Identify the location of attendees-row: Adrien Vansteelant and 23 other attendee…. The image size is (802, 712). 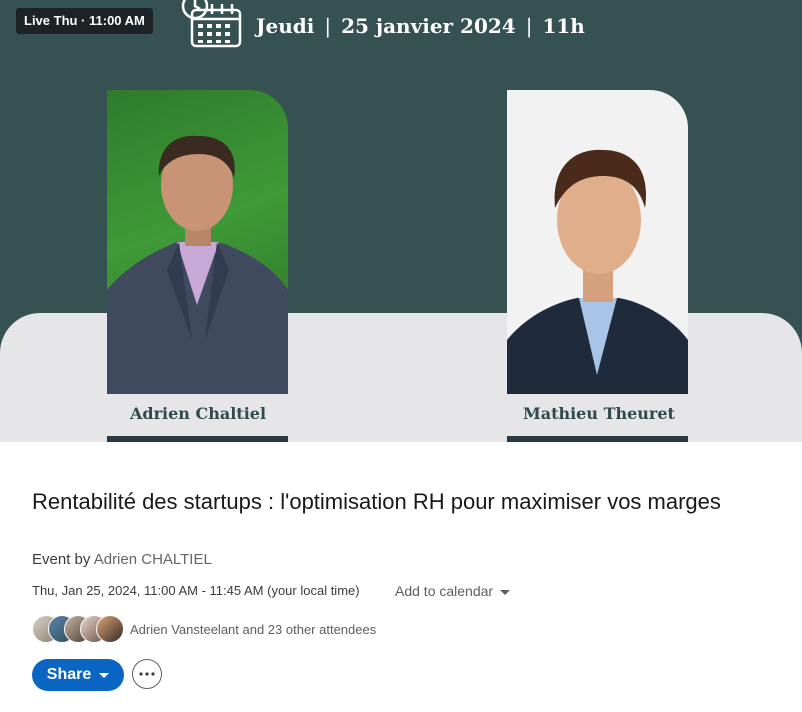
(204, 629).